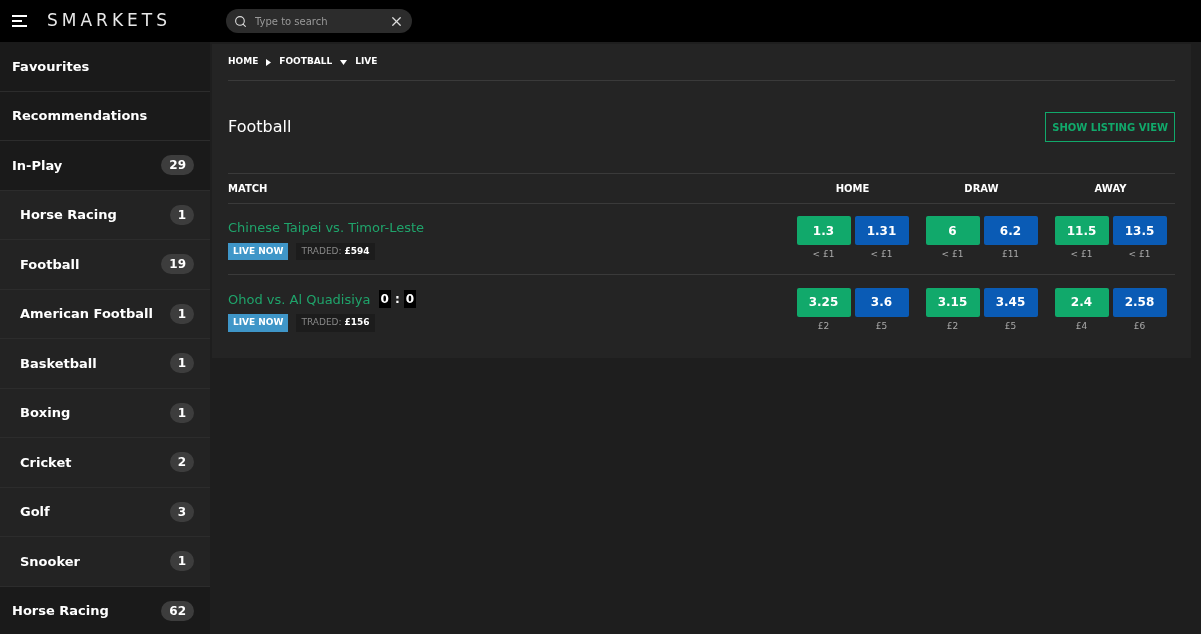 The height and width of the screenshot is (634, 1201). I want to click on odds-button: 1.31, so click(881, 231).